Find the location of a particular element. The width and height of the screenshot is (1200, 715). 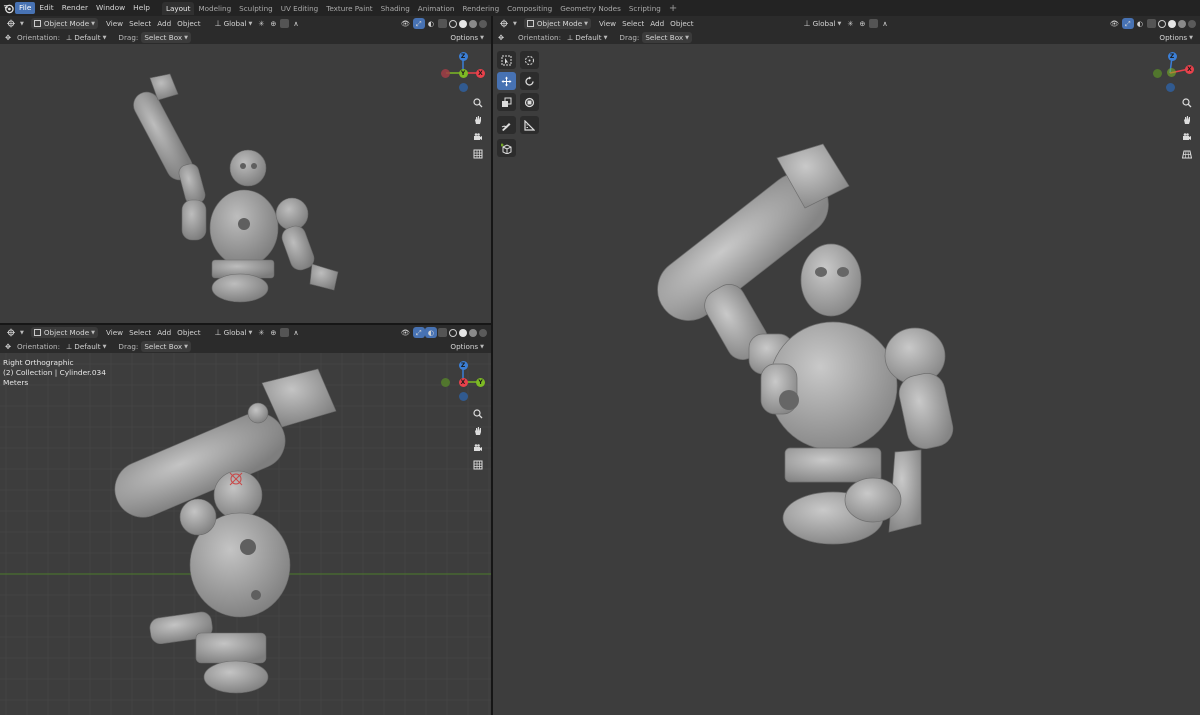

tab-modeling: Modeling is located at coordinates (214, 8).